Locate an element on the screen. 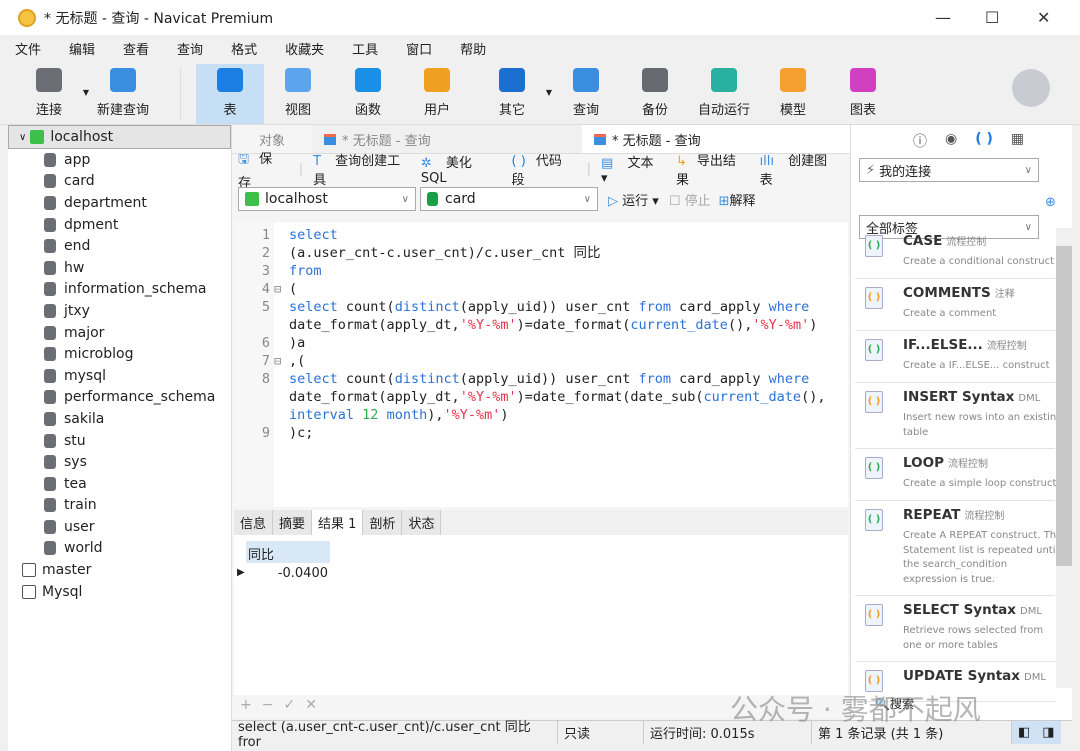 The width and height of the screenshot is (1080, 751). tree-database-jtxy: jtxy is located at coordinates (119, 311).